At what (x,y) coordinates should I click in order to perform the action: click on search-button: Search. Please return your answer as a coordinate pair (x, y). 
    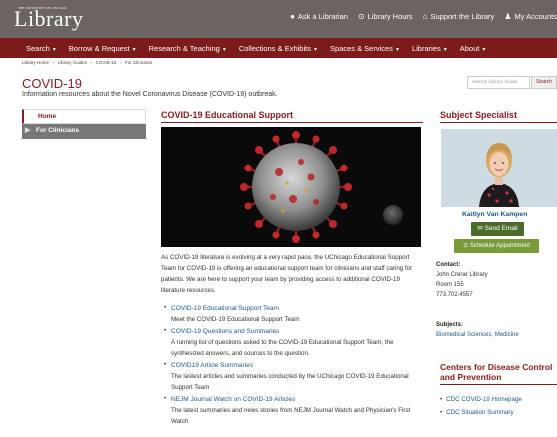
    Looking at the image, I should click on (544, 82).